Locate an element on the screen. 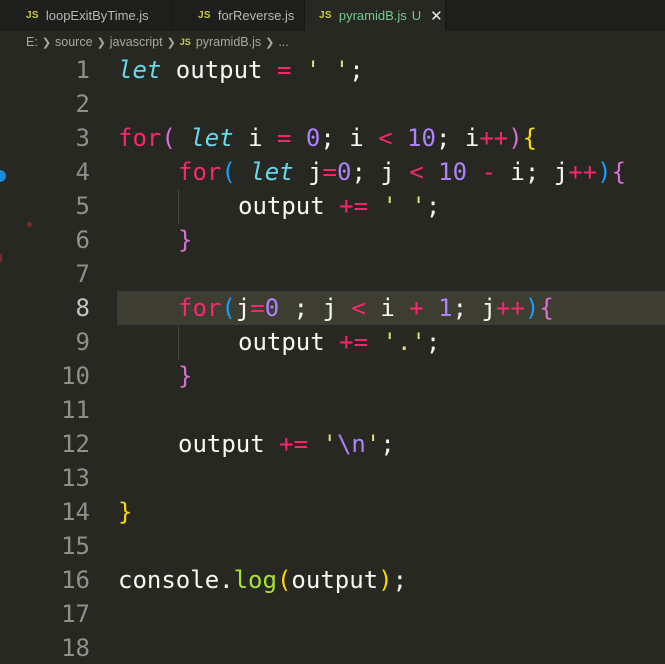 The height and width of the screenshot is (664, 665). line-number: 3 is located at coordinates (82, 138).